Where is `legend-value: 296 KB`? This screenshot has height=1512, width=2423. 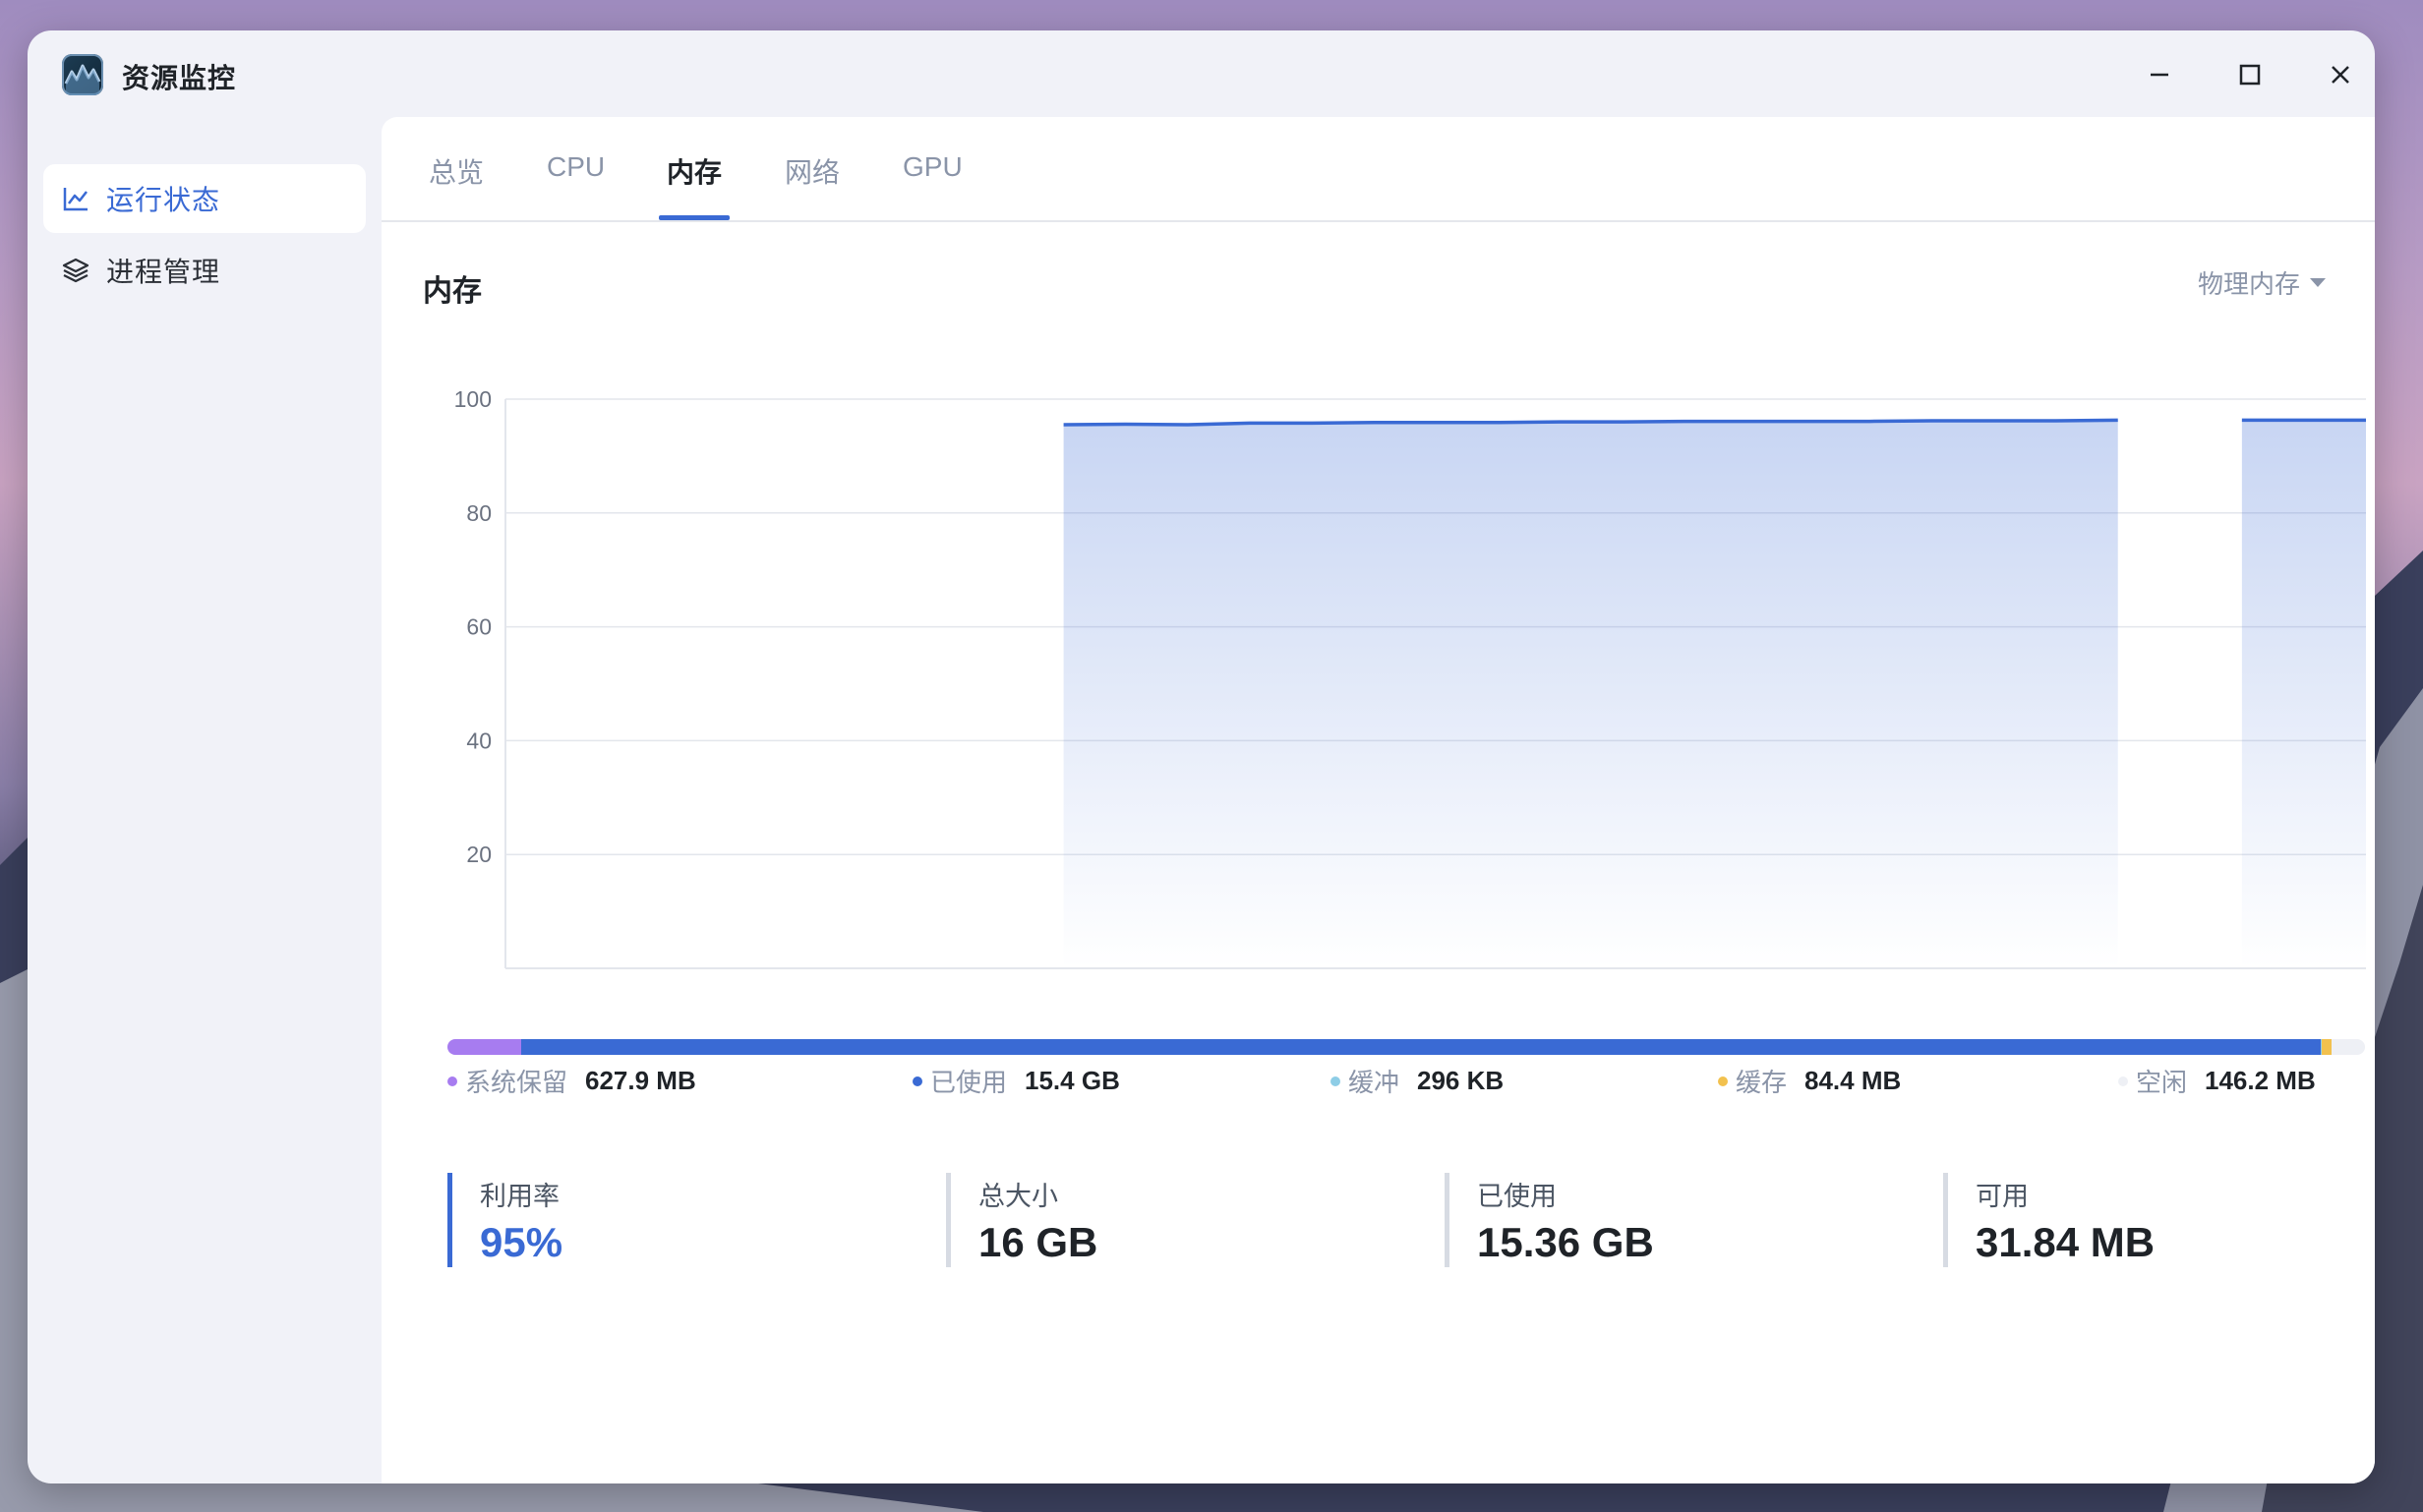 legend-value: 296 KB is located at coordinates (1461, 1080).